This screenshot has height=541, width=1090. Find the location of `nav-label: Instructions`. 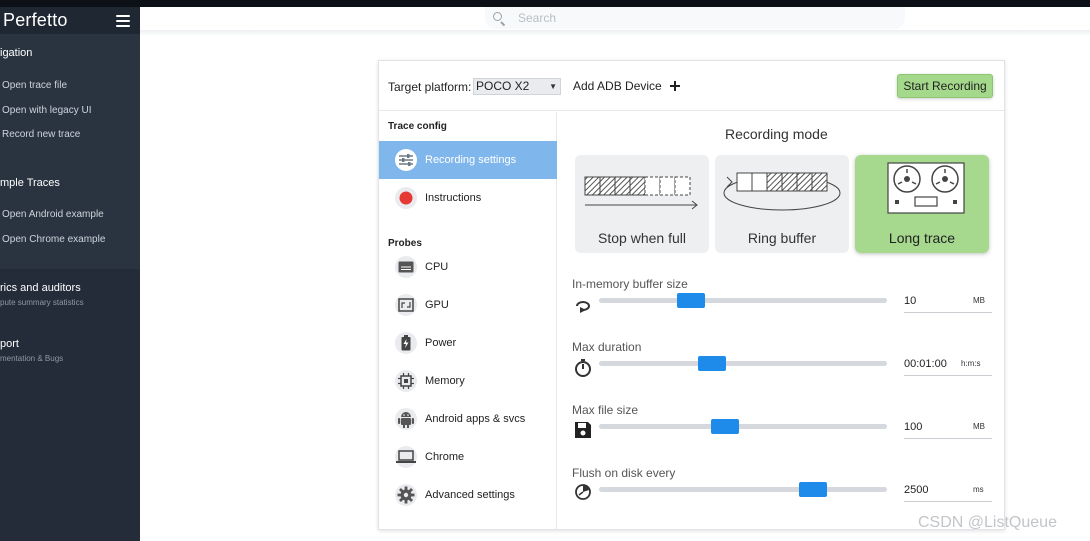

nav-label: Instructions is located at coordinates (453, 198).